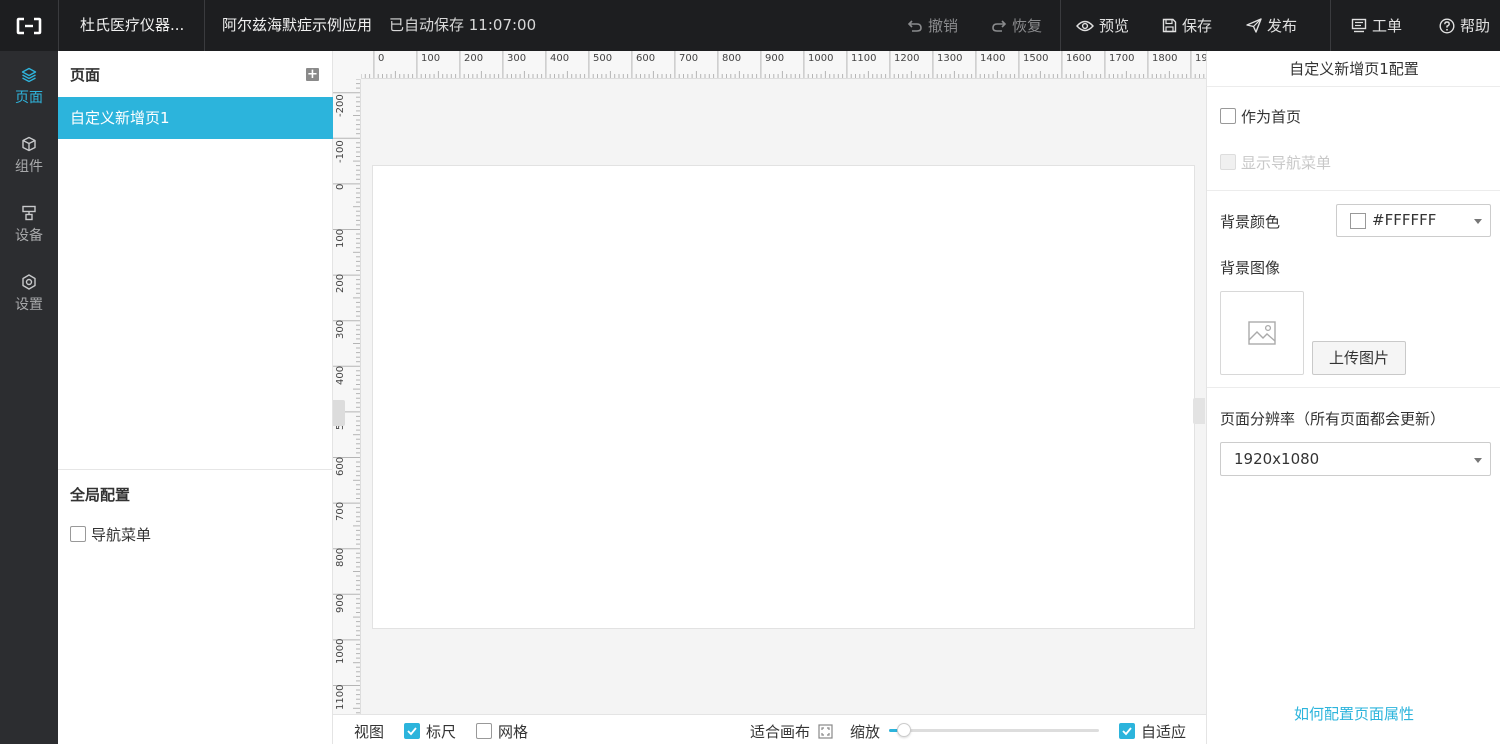 Image resolution: width=1500 pixels, height=744 pixels. What do you see at coordinates (1036, 58) in the screenshot?
I see `ruler-label: 1500` at bounding box center [1036, 58].